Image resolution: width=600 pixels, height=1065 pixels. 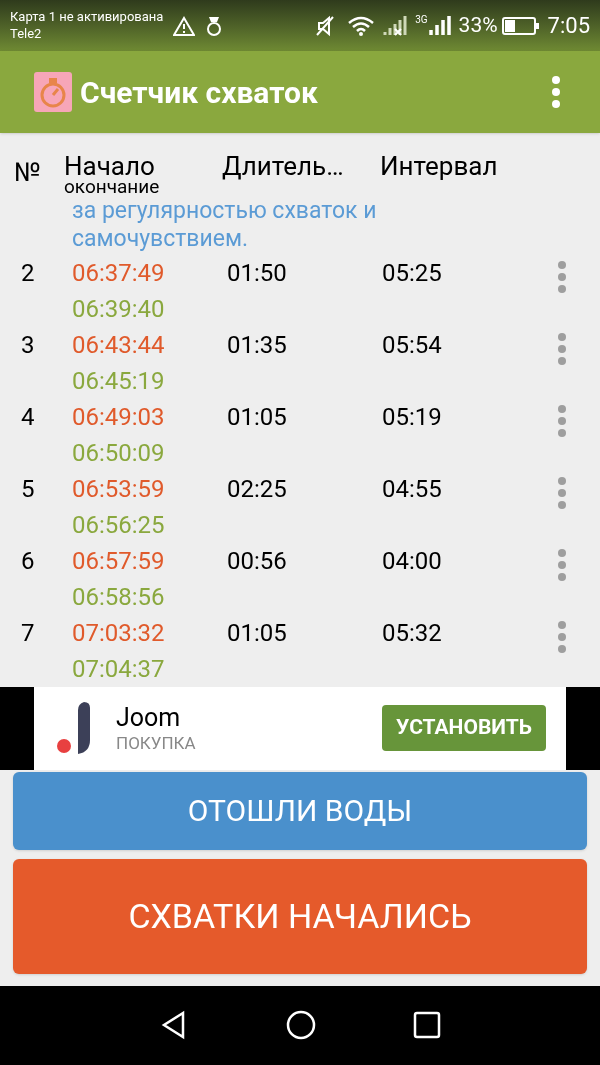 What do you see at coordinates (184, 25) in the screenshot?
I see `warning-icon` at bounding box center [184, 25].